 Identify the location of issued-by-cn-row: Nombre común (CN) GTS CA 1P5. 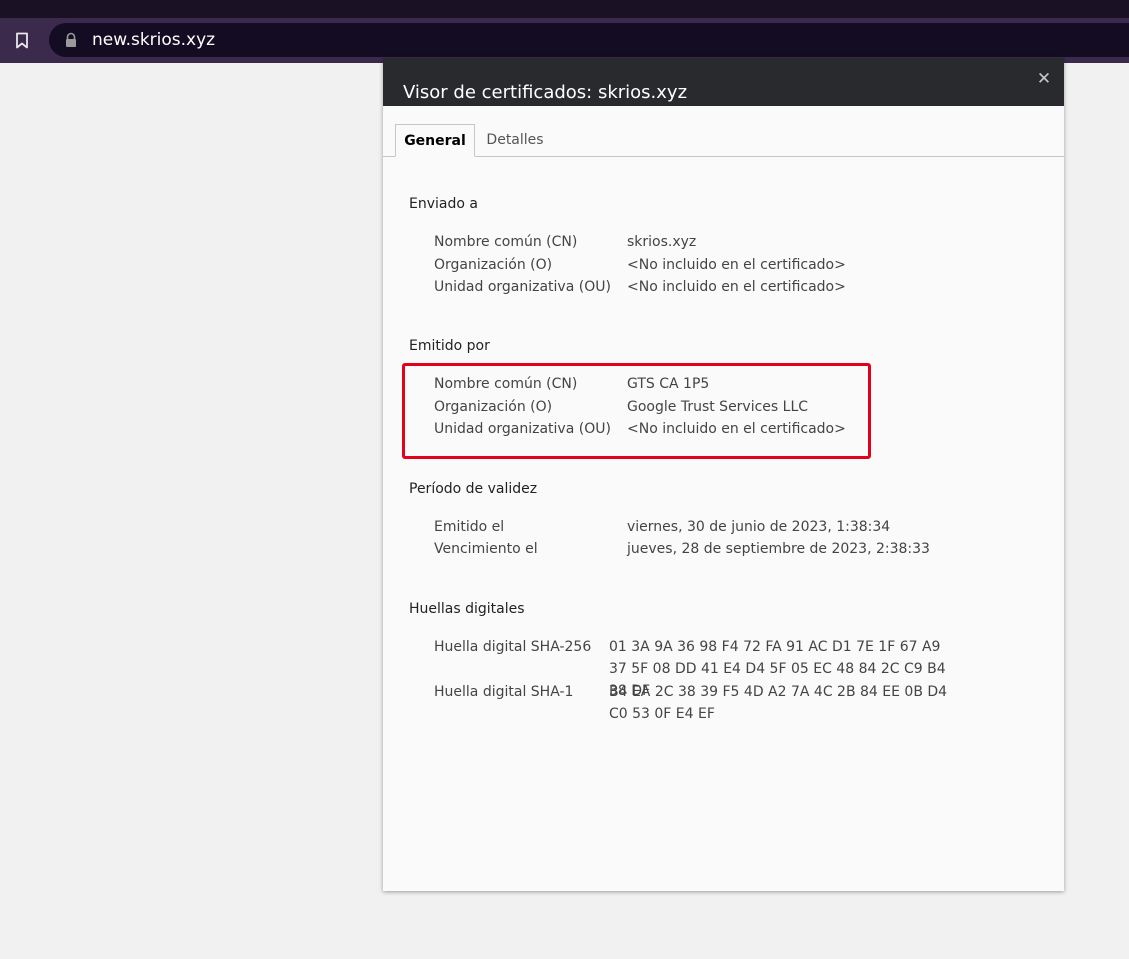
(734, 384).